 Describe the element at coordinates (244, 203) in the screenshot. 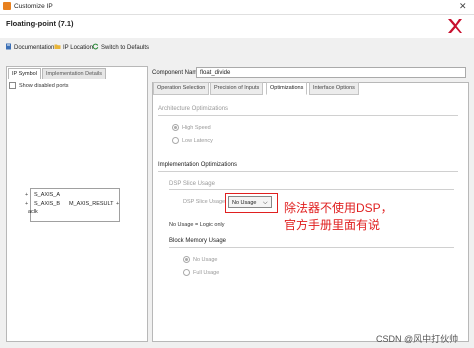

I see `dsp-select-value: No Usage` at that location.